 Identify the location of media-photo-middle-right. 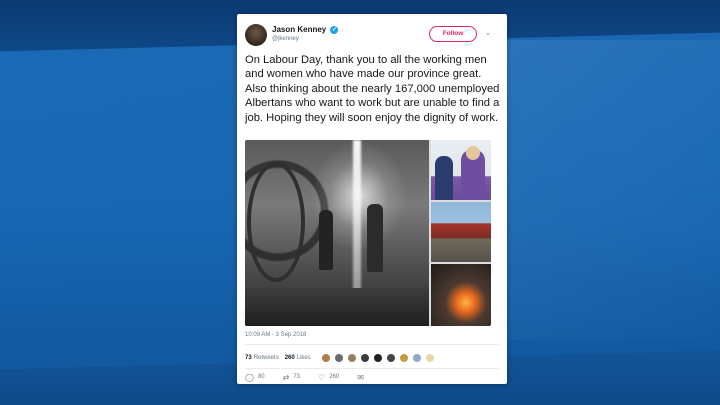
(461, 232).